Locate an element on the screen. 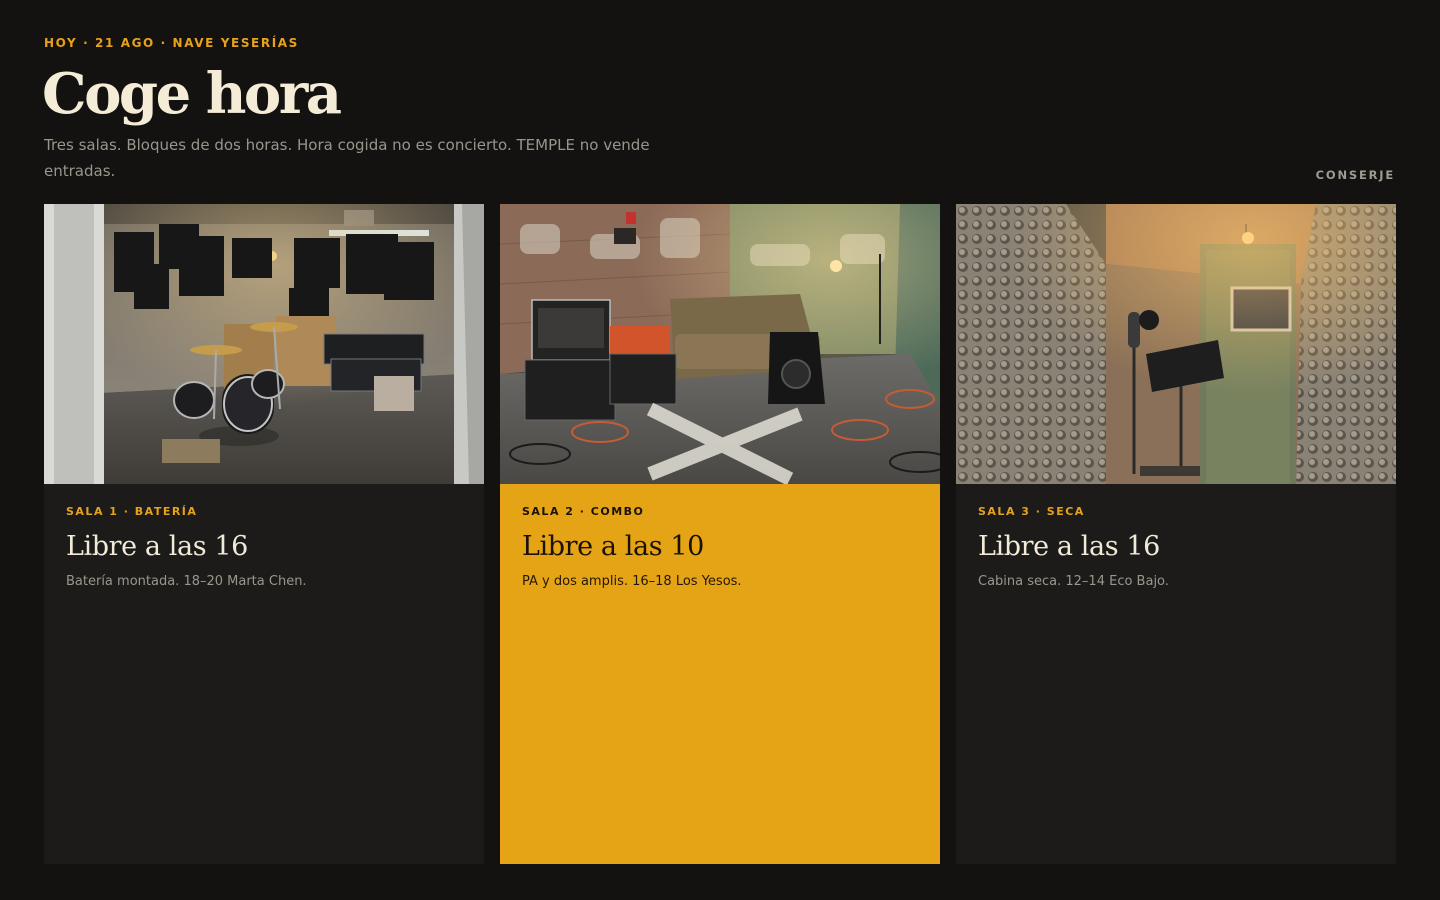 This screenshot has height=900, width=1440. room-tag: SALA 1 · BATERÍA is located at coordinates (132, 511).